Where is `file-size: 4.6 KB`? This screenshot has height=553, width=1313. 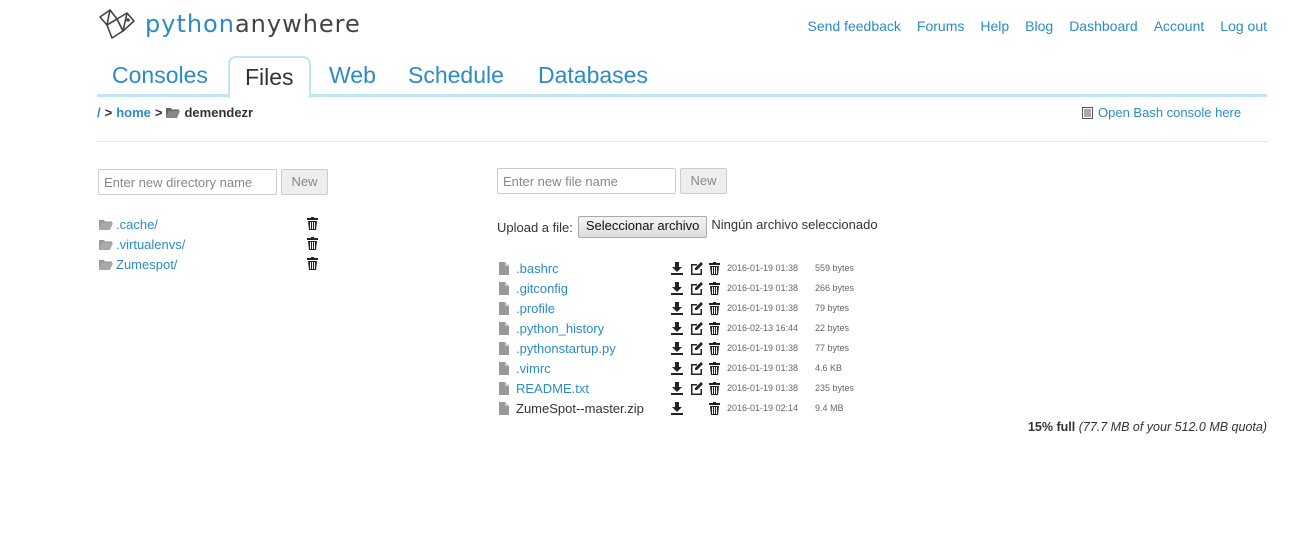 file-size: 4.6 KB is located at coordinates (829, 368).